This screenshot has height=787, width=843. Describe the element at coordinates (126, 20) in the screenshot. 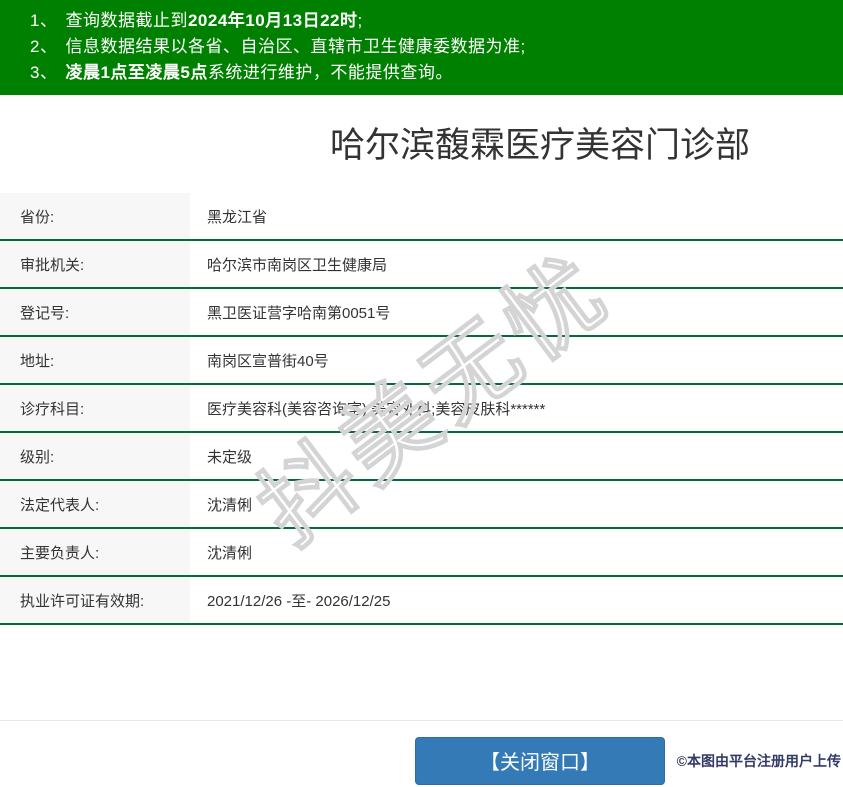

I see `notice-text: 查询数据截止到` at that location.